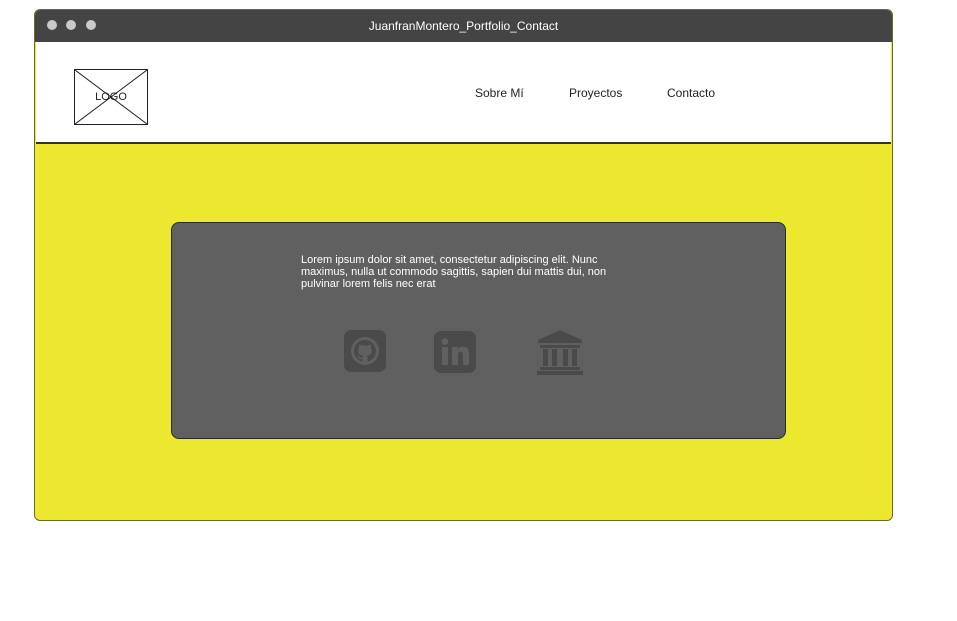 The width and height of the screenshot is (957, 621). What do you see at coordinates (365, 353) in the screenshot?
I see `github-icon` at bounding box center [365, 353].